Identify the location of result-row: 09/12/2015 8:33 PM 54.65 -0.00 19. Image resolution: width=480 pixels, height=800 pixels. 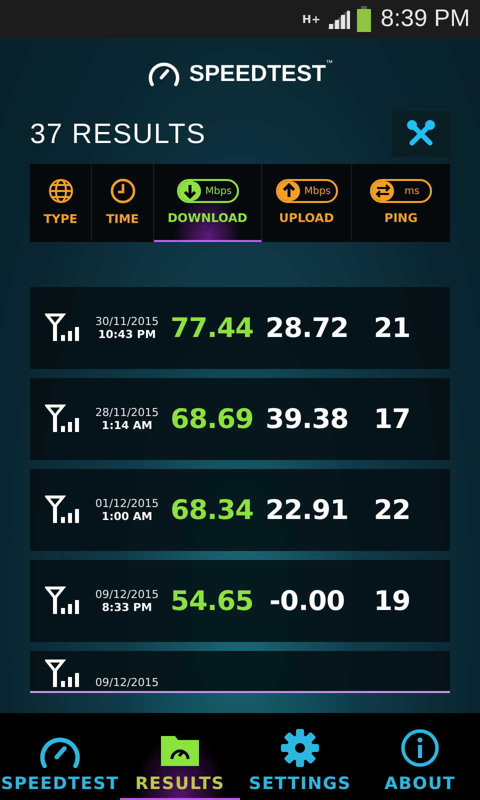
(240, 601).